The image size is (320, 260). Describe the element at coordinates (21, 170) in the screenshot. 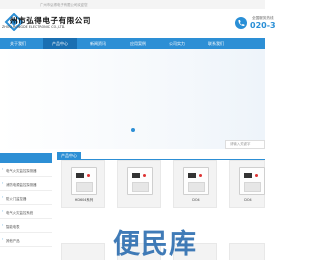

I see `sidebar-item-label: 电气火灾监控探测器` at that location.